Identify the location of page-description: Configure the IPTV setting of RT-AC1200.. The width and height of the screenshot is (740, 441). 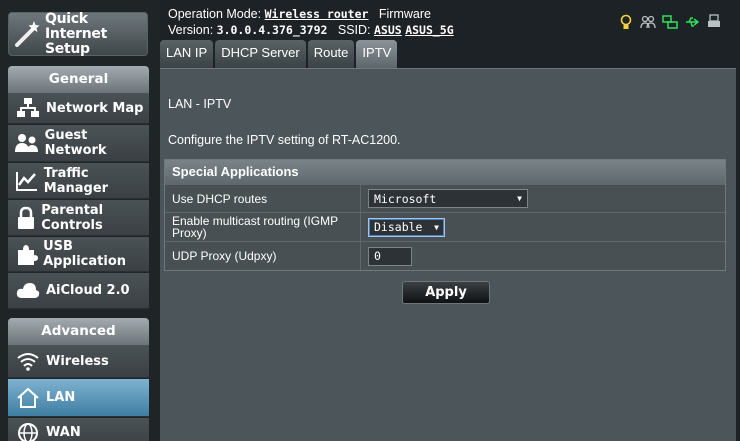
(284, 140).